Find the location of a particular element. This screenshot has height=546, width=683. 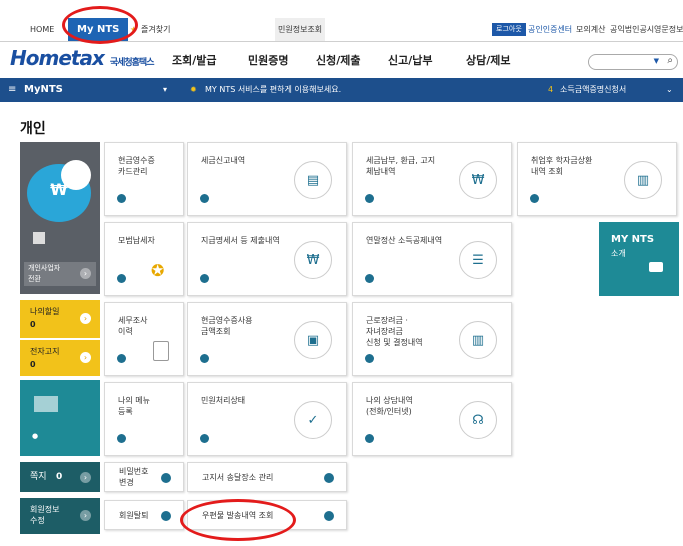

message-card: 쪽지 0 › is located at coordinates (60, 477).